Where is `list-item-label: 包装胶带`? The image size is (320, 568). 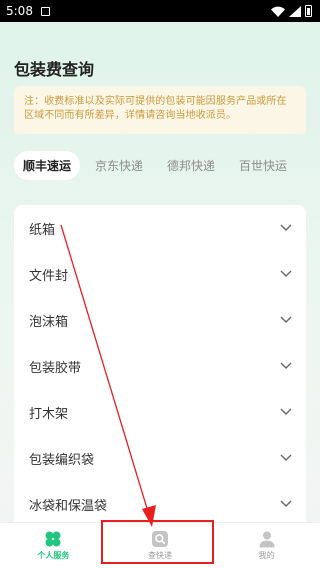
list-item-label: 包装胶带 is located at coordinates (55, 368).